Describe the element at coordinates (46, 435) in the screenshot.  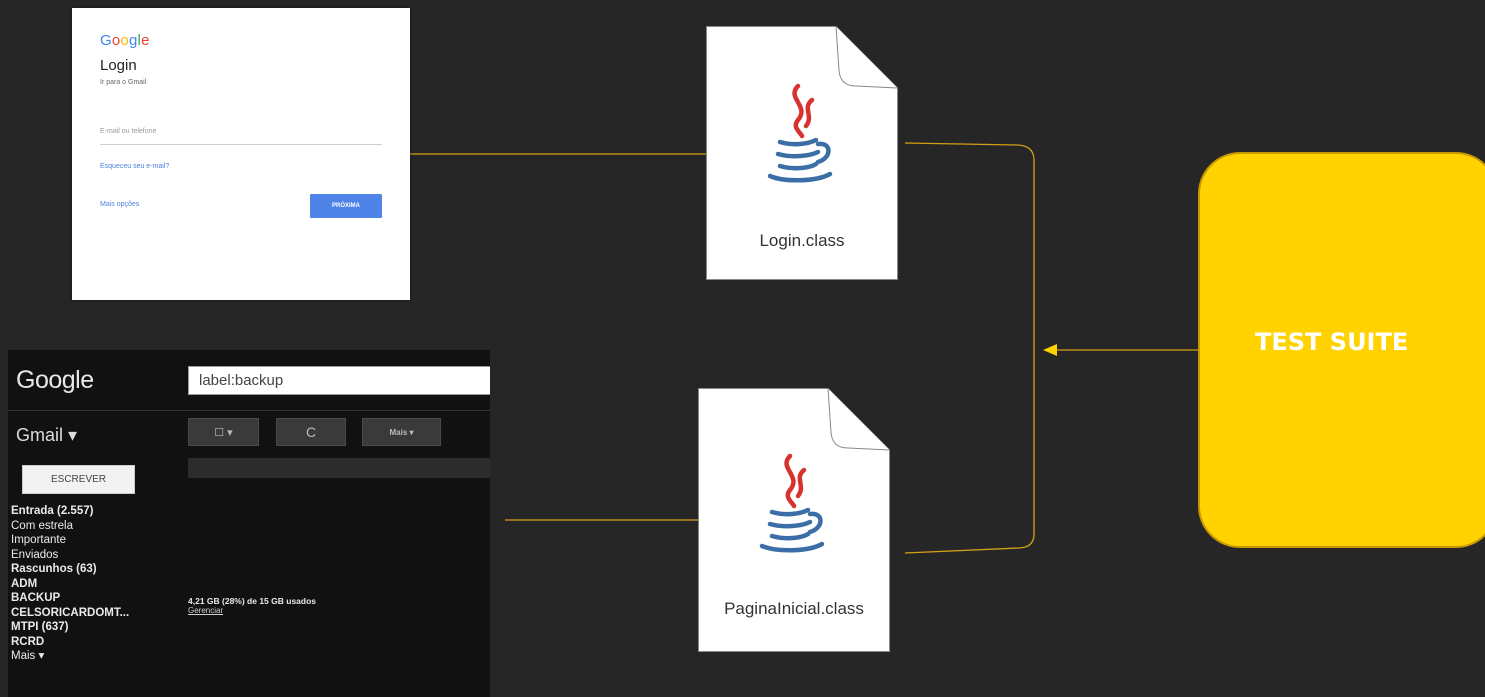
I see `gmail-menu-dropdown: Gmail ▾` at that location.